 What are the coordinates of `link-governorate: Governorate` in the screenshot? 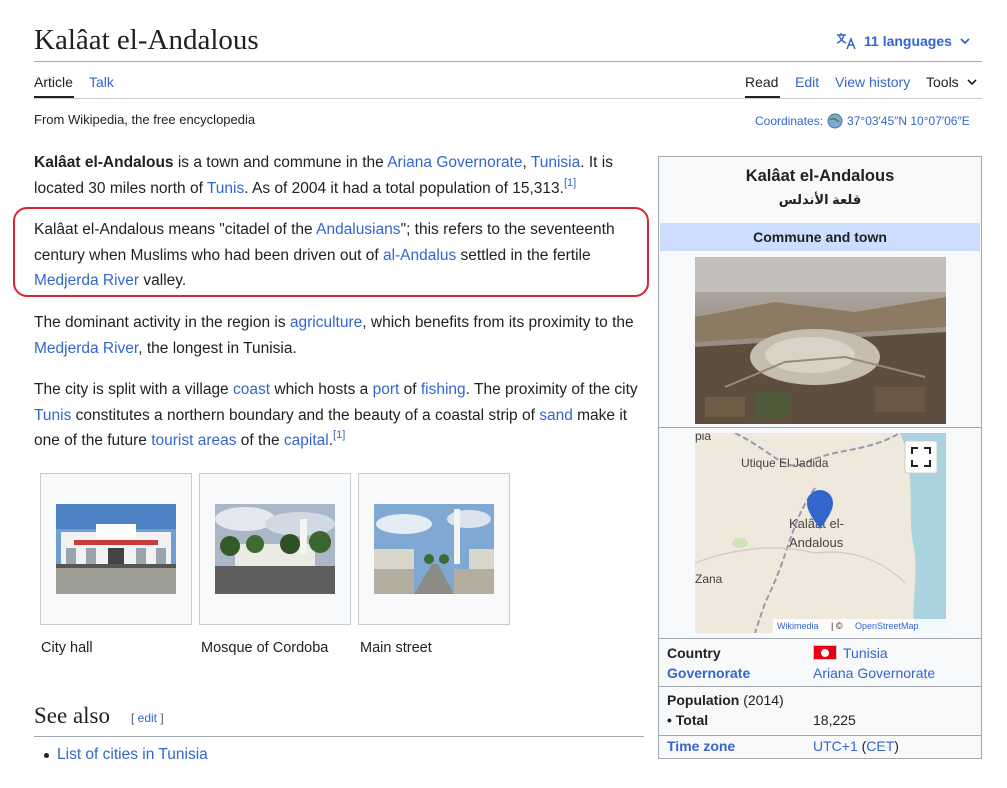 It's located at (708, 673).